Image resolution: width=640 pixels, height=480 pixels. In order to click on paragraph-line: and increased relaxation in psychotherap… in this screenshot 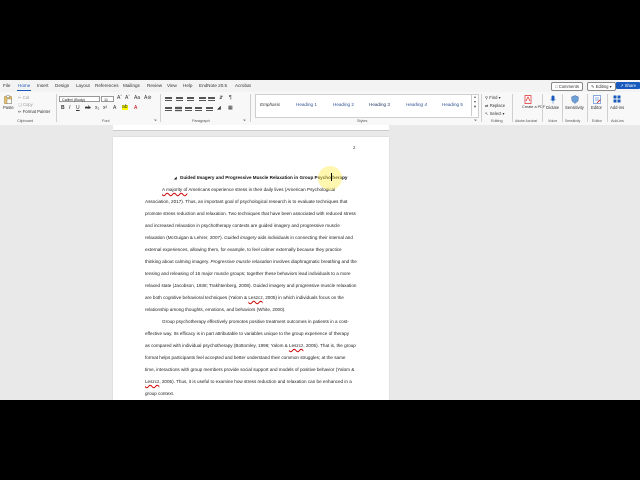, I will do `click(242, 225)`.